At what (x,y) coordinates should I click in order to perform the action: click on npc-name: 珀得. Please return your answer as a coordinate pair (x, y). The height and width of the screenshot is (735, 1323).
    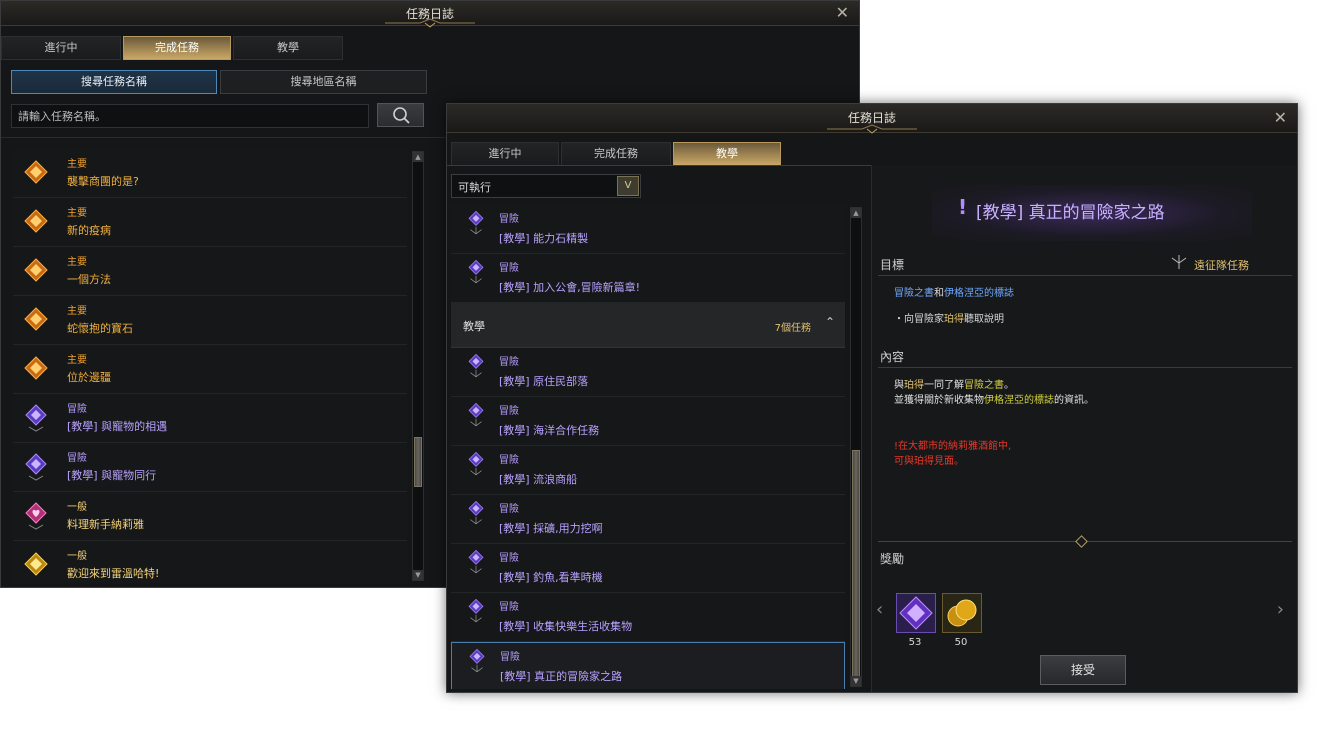
    Looking at the image, I should click on (914, 385).